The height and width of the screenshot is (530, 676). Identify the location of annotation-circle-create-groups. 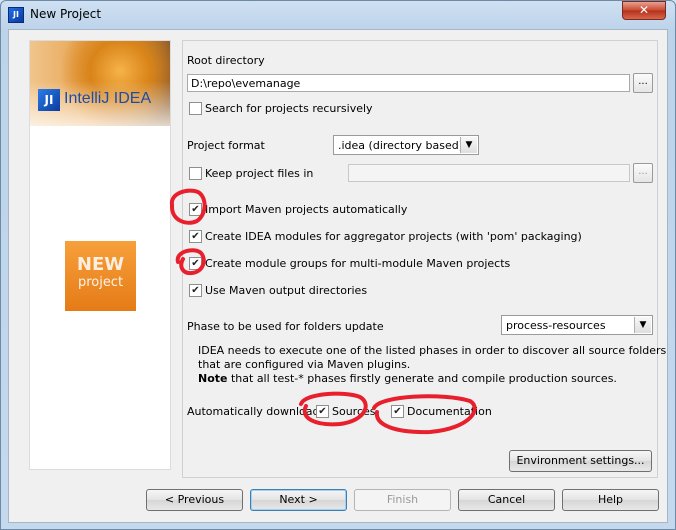
(190, 262).